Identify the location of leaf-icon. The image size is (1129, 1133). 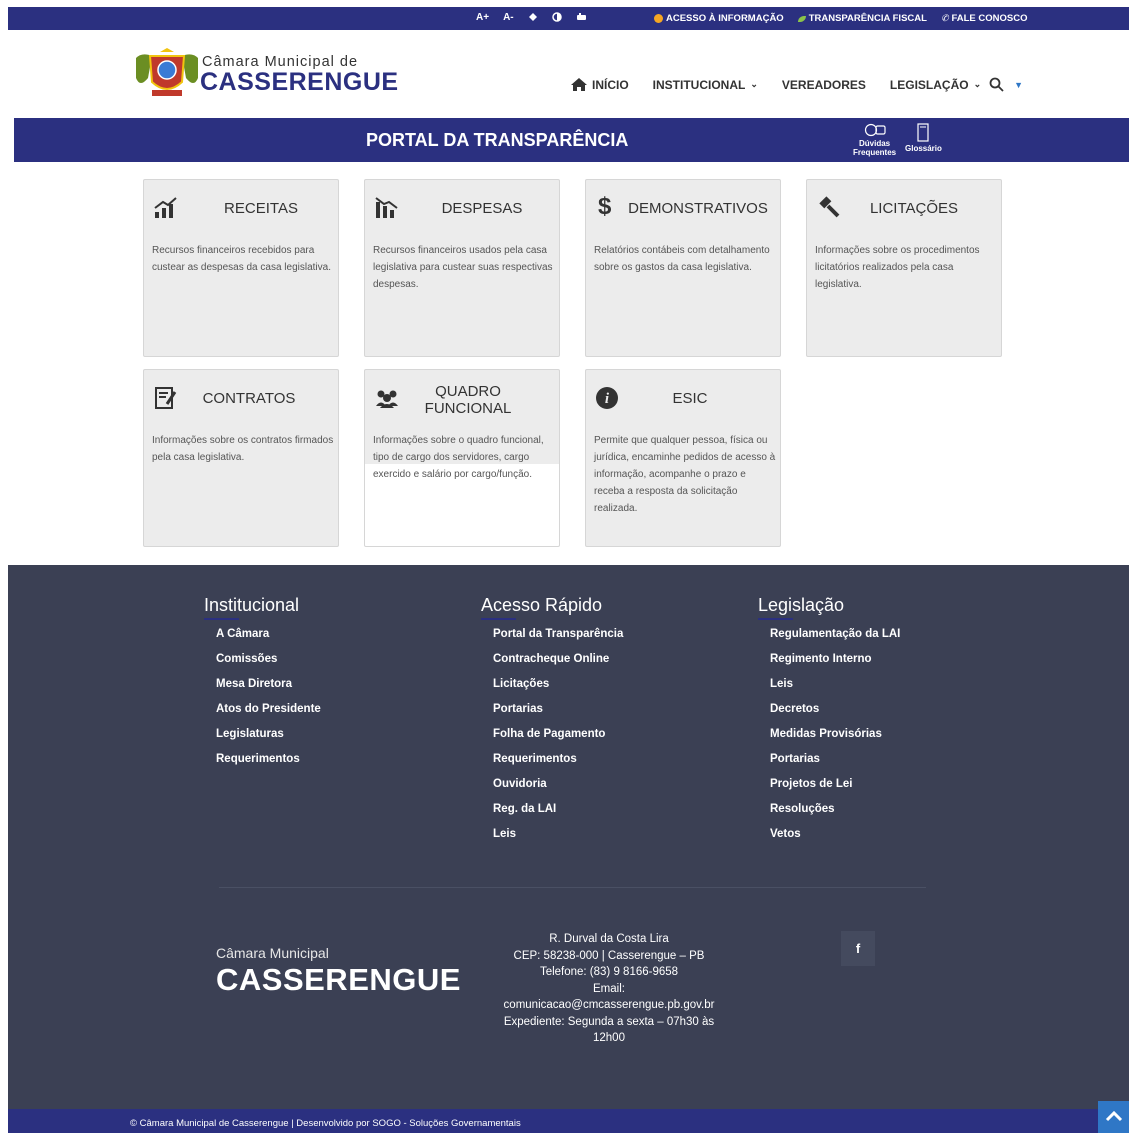
(801, 18).